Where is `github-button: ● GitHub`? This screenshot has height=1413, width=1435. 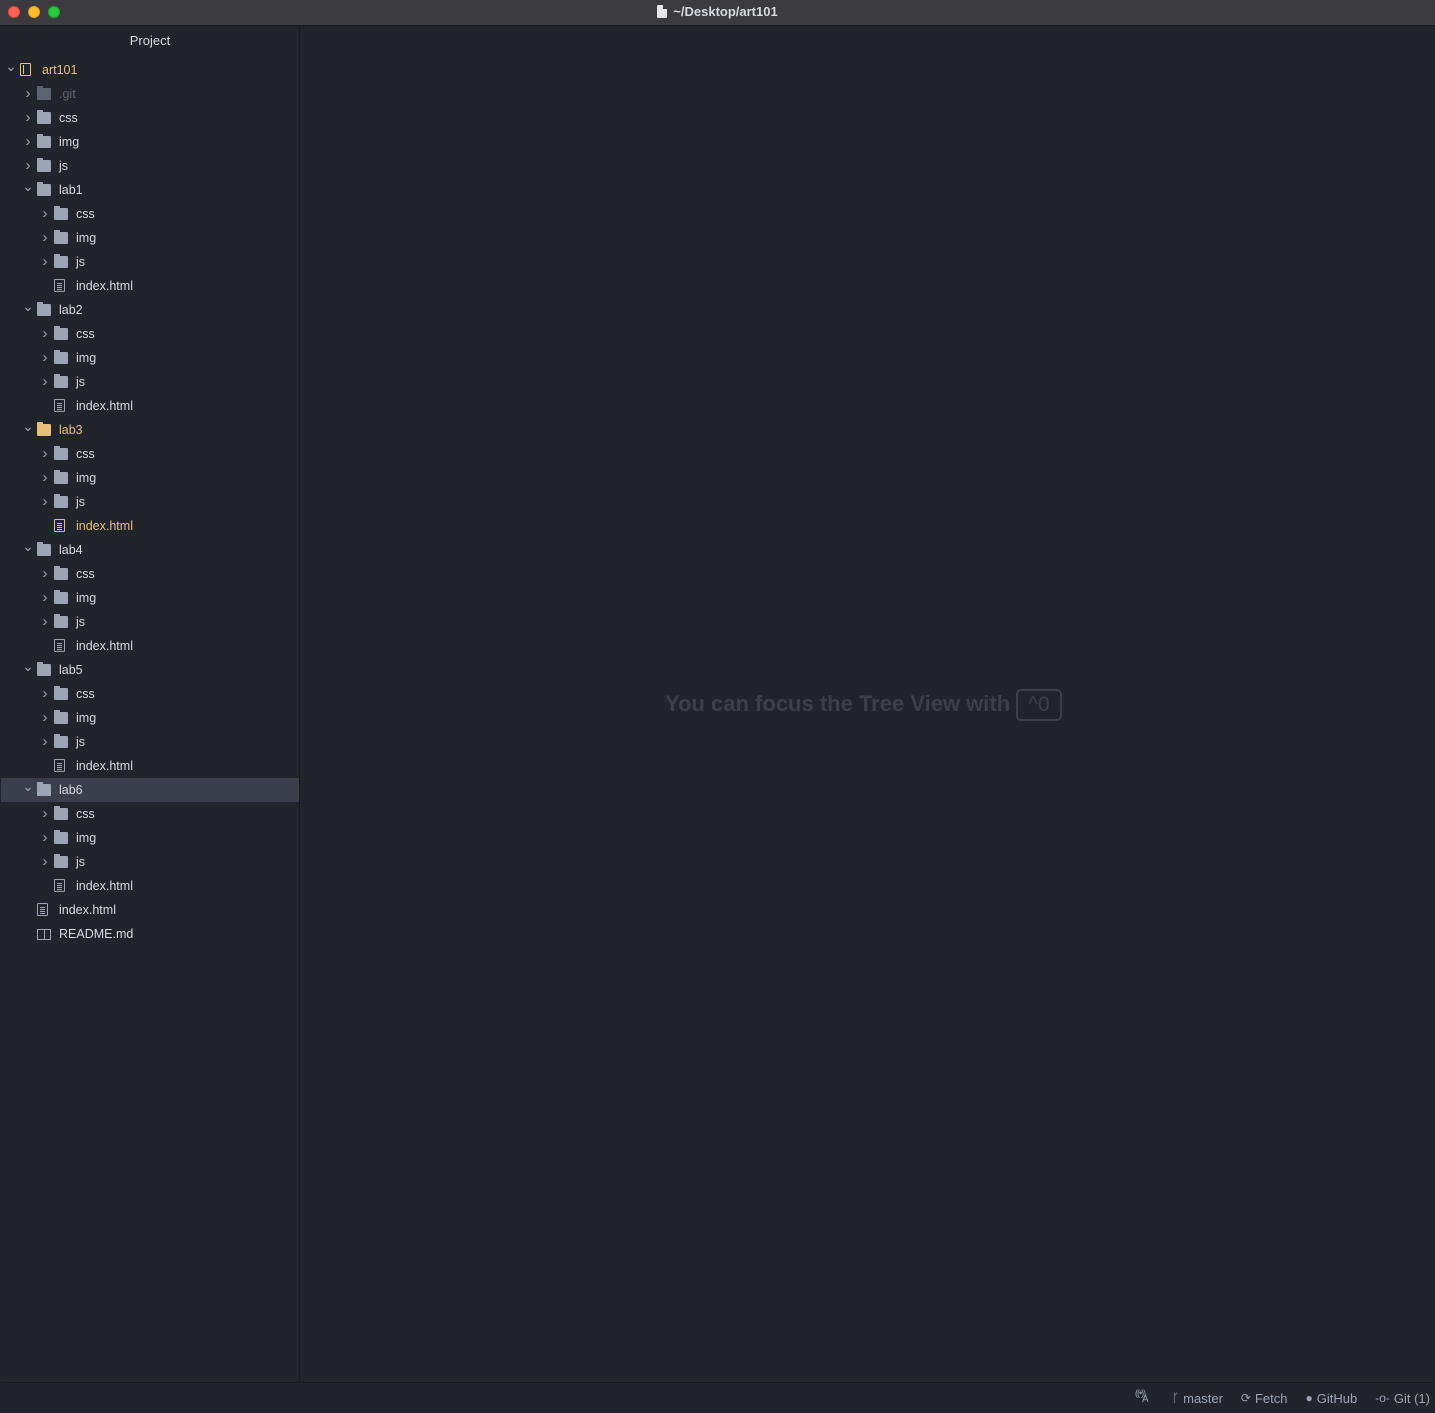 github-button: ● GitHub is located at coordinates (1331, 1398).